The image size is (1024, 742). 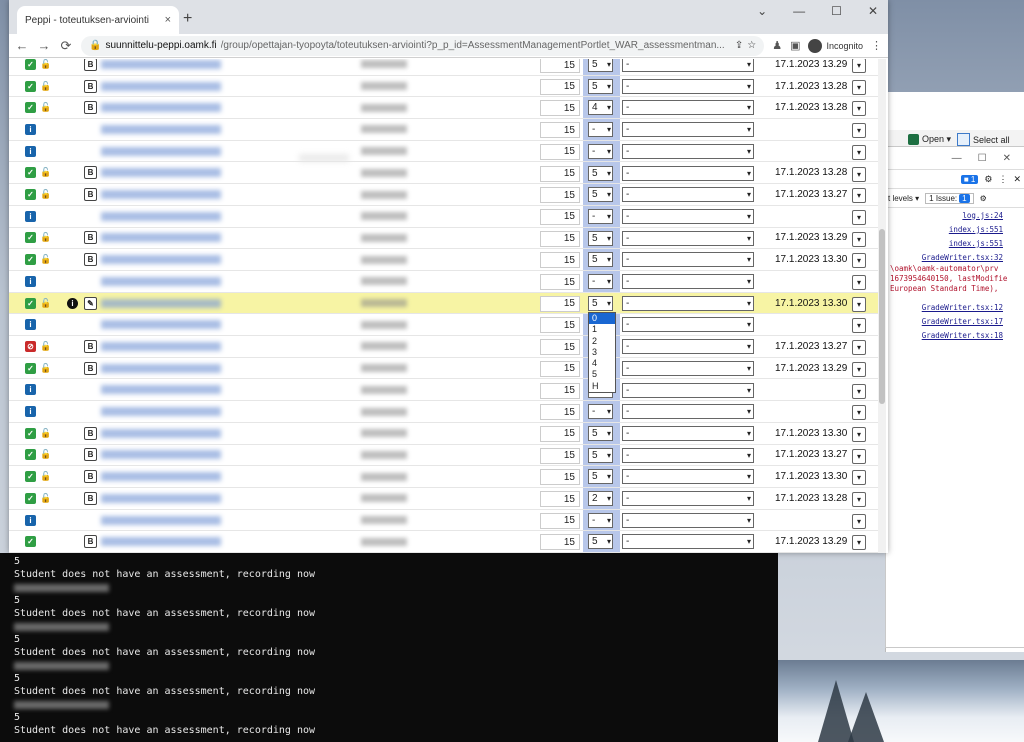 I want to click on new-tab-button: +, so click(x=187, y=19).